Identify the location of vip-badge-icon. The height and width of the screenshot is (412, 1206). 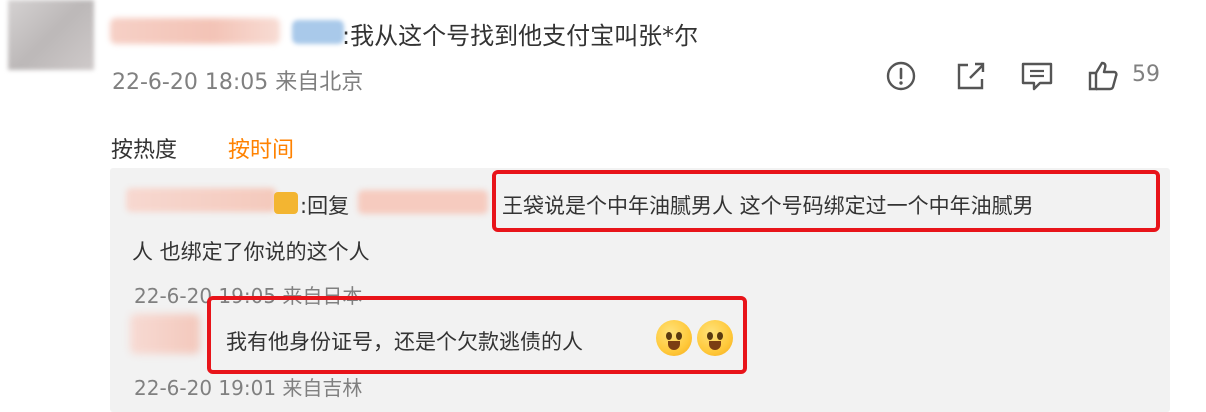
(286, 203).